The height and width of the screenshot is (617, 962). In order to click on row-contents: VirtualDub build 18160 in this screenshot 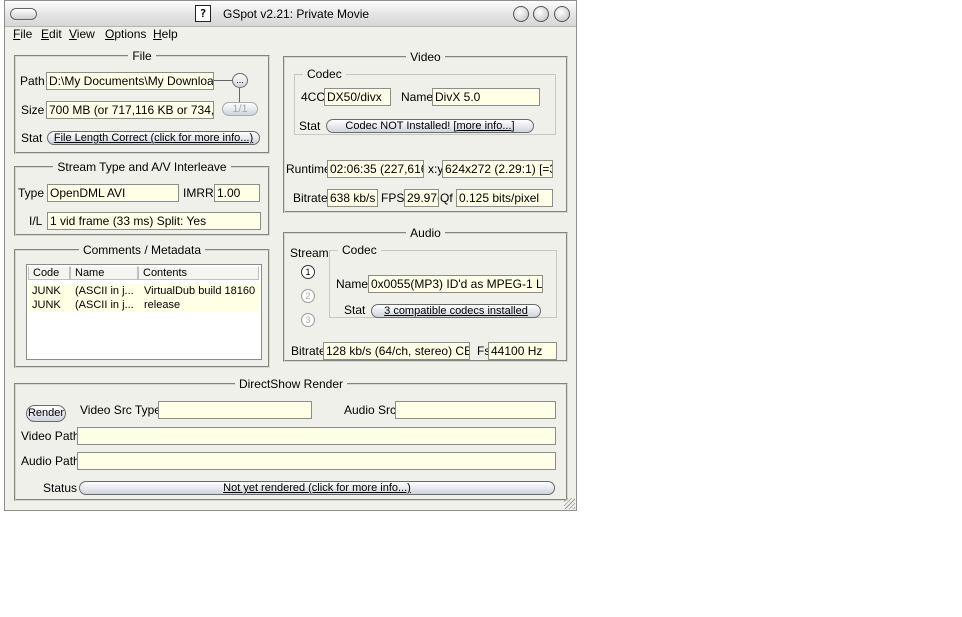, I will do `click(200, 291)`.